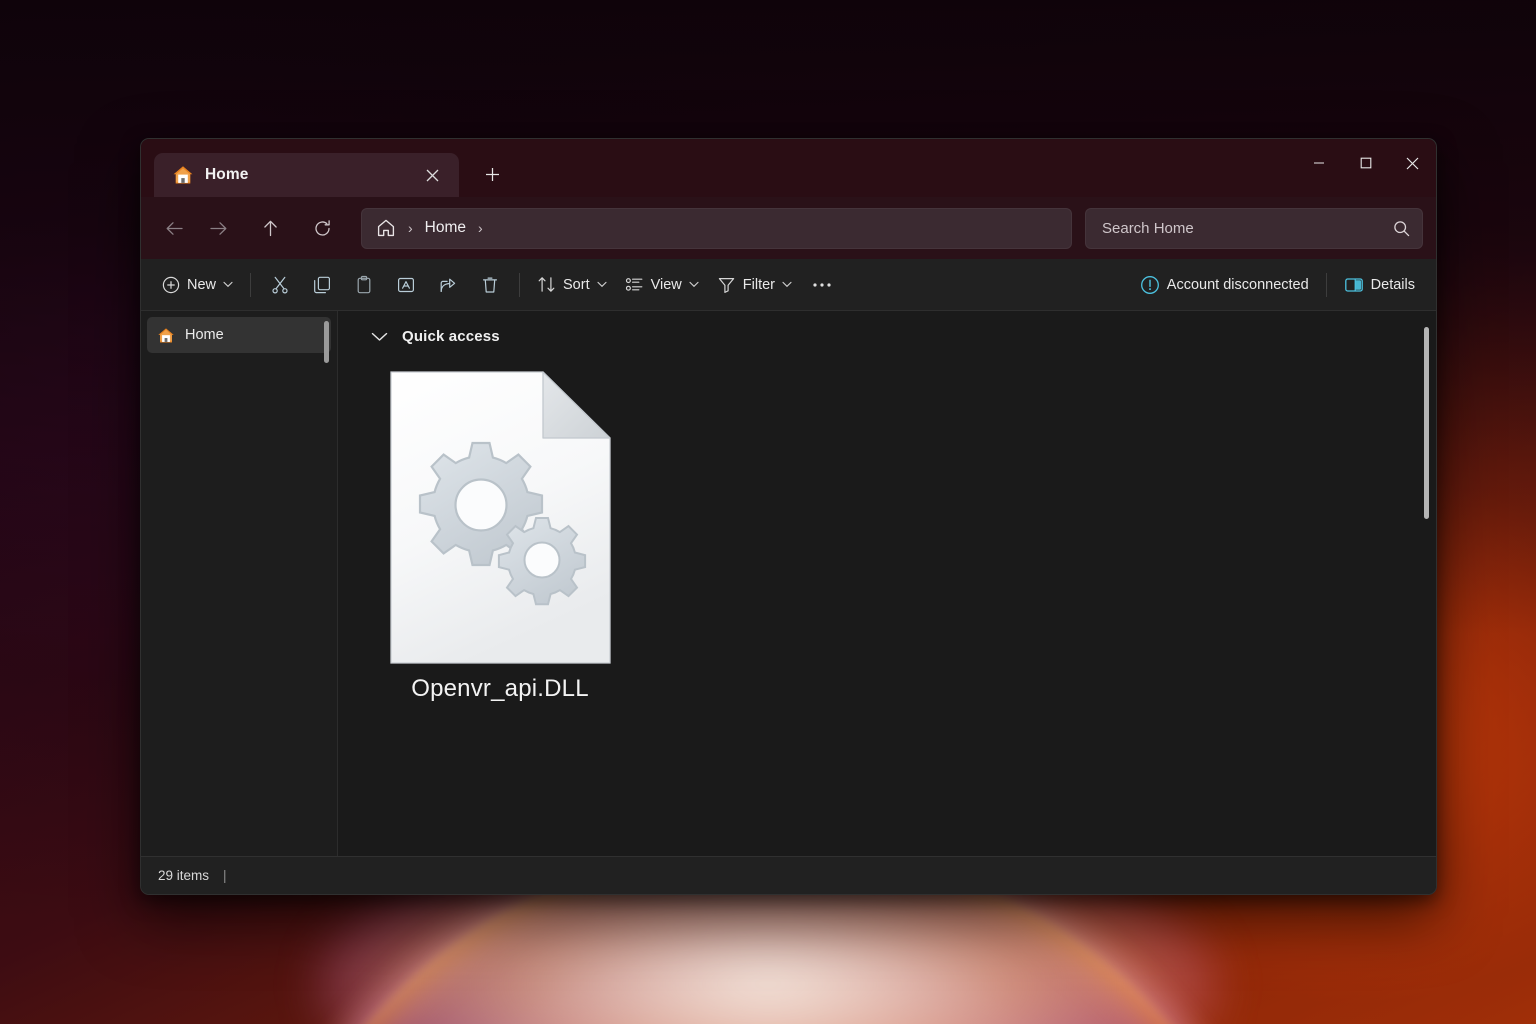 The height and width of the screenshot is (1024, 1536). I want to click on cut-button, so click(280, 285).